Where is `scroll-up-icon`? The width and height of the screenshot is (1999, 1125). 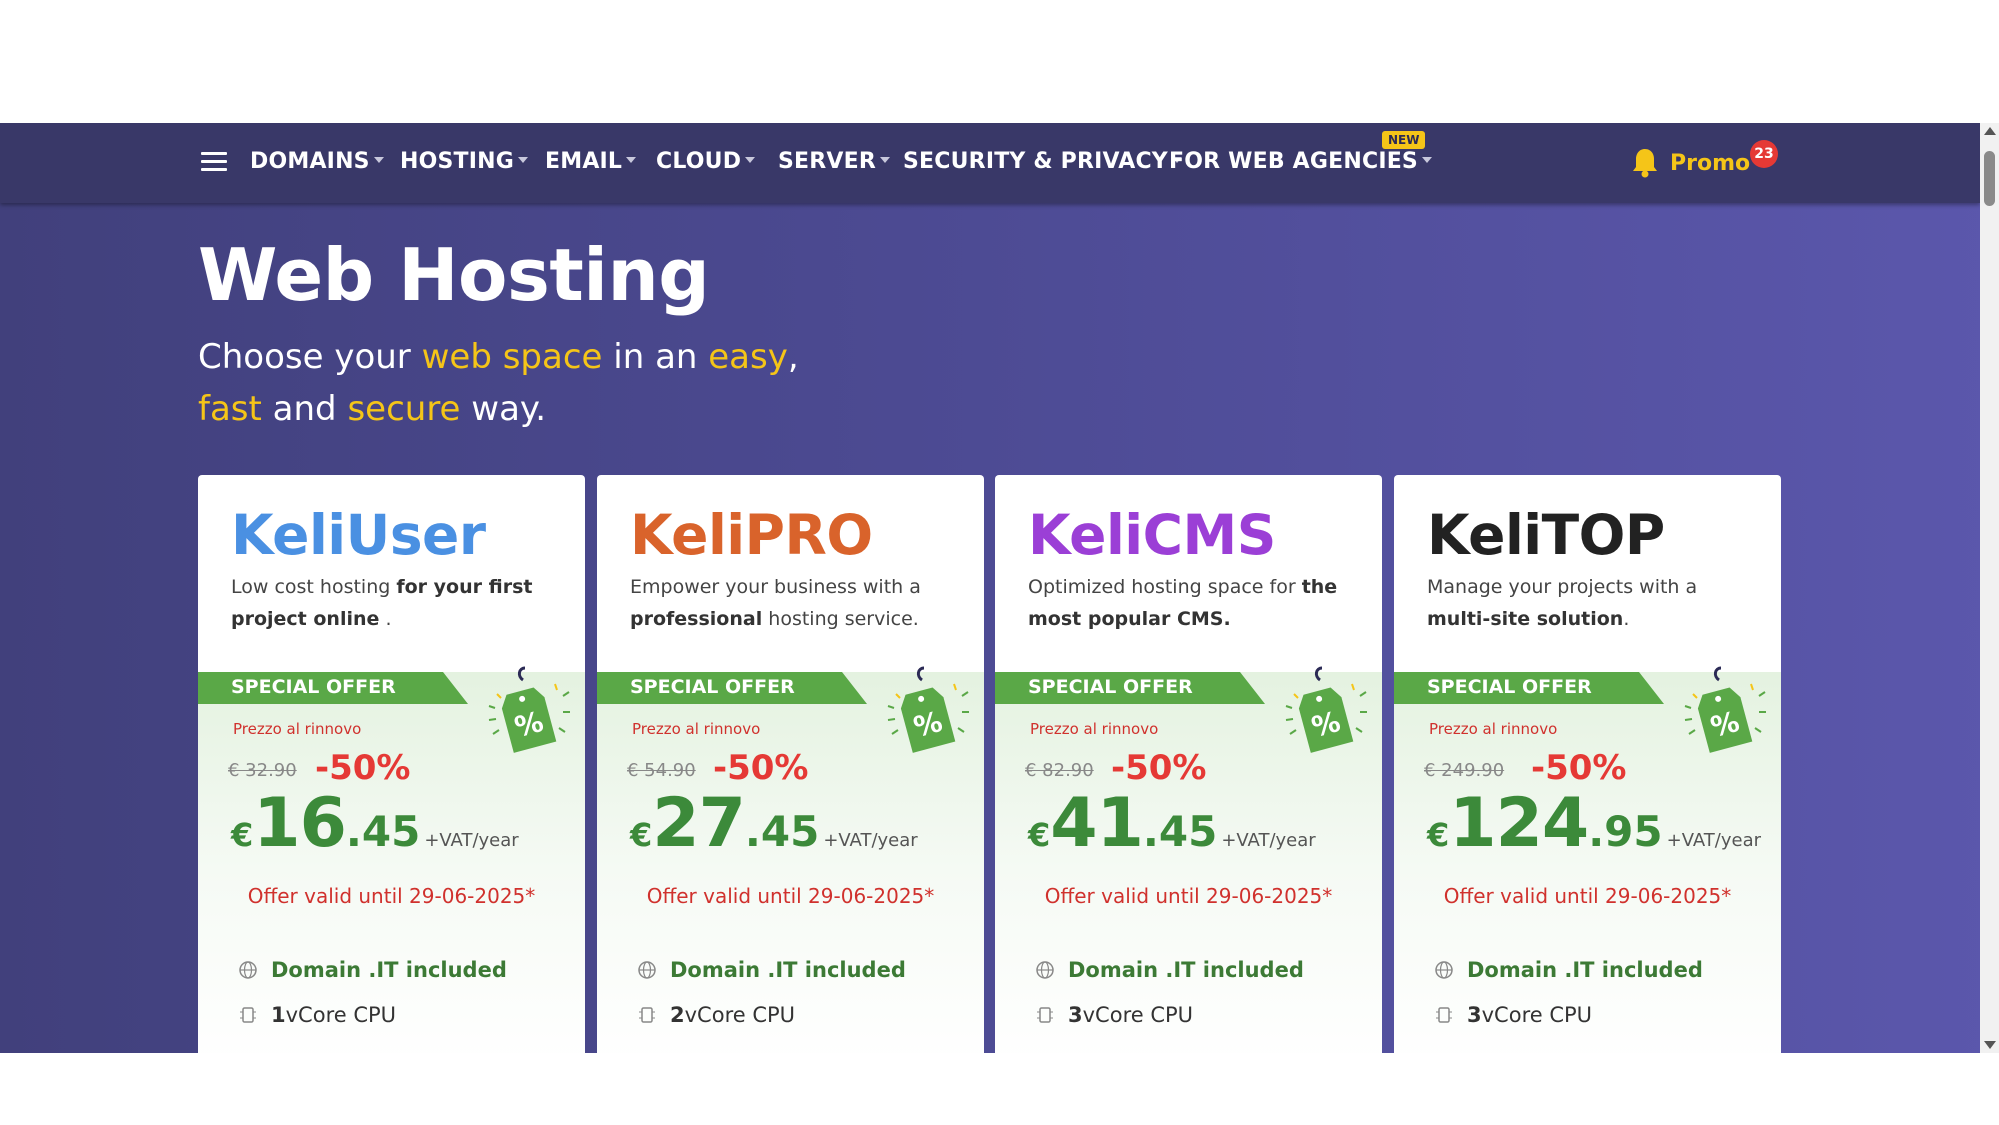
scroll-up-icon is located at coordinates (1990, 131).